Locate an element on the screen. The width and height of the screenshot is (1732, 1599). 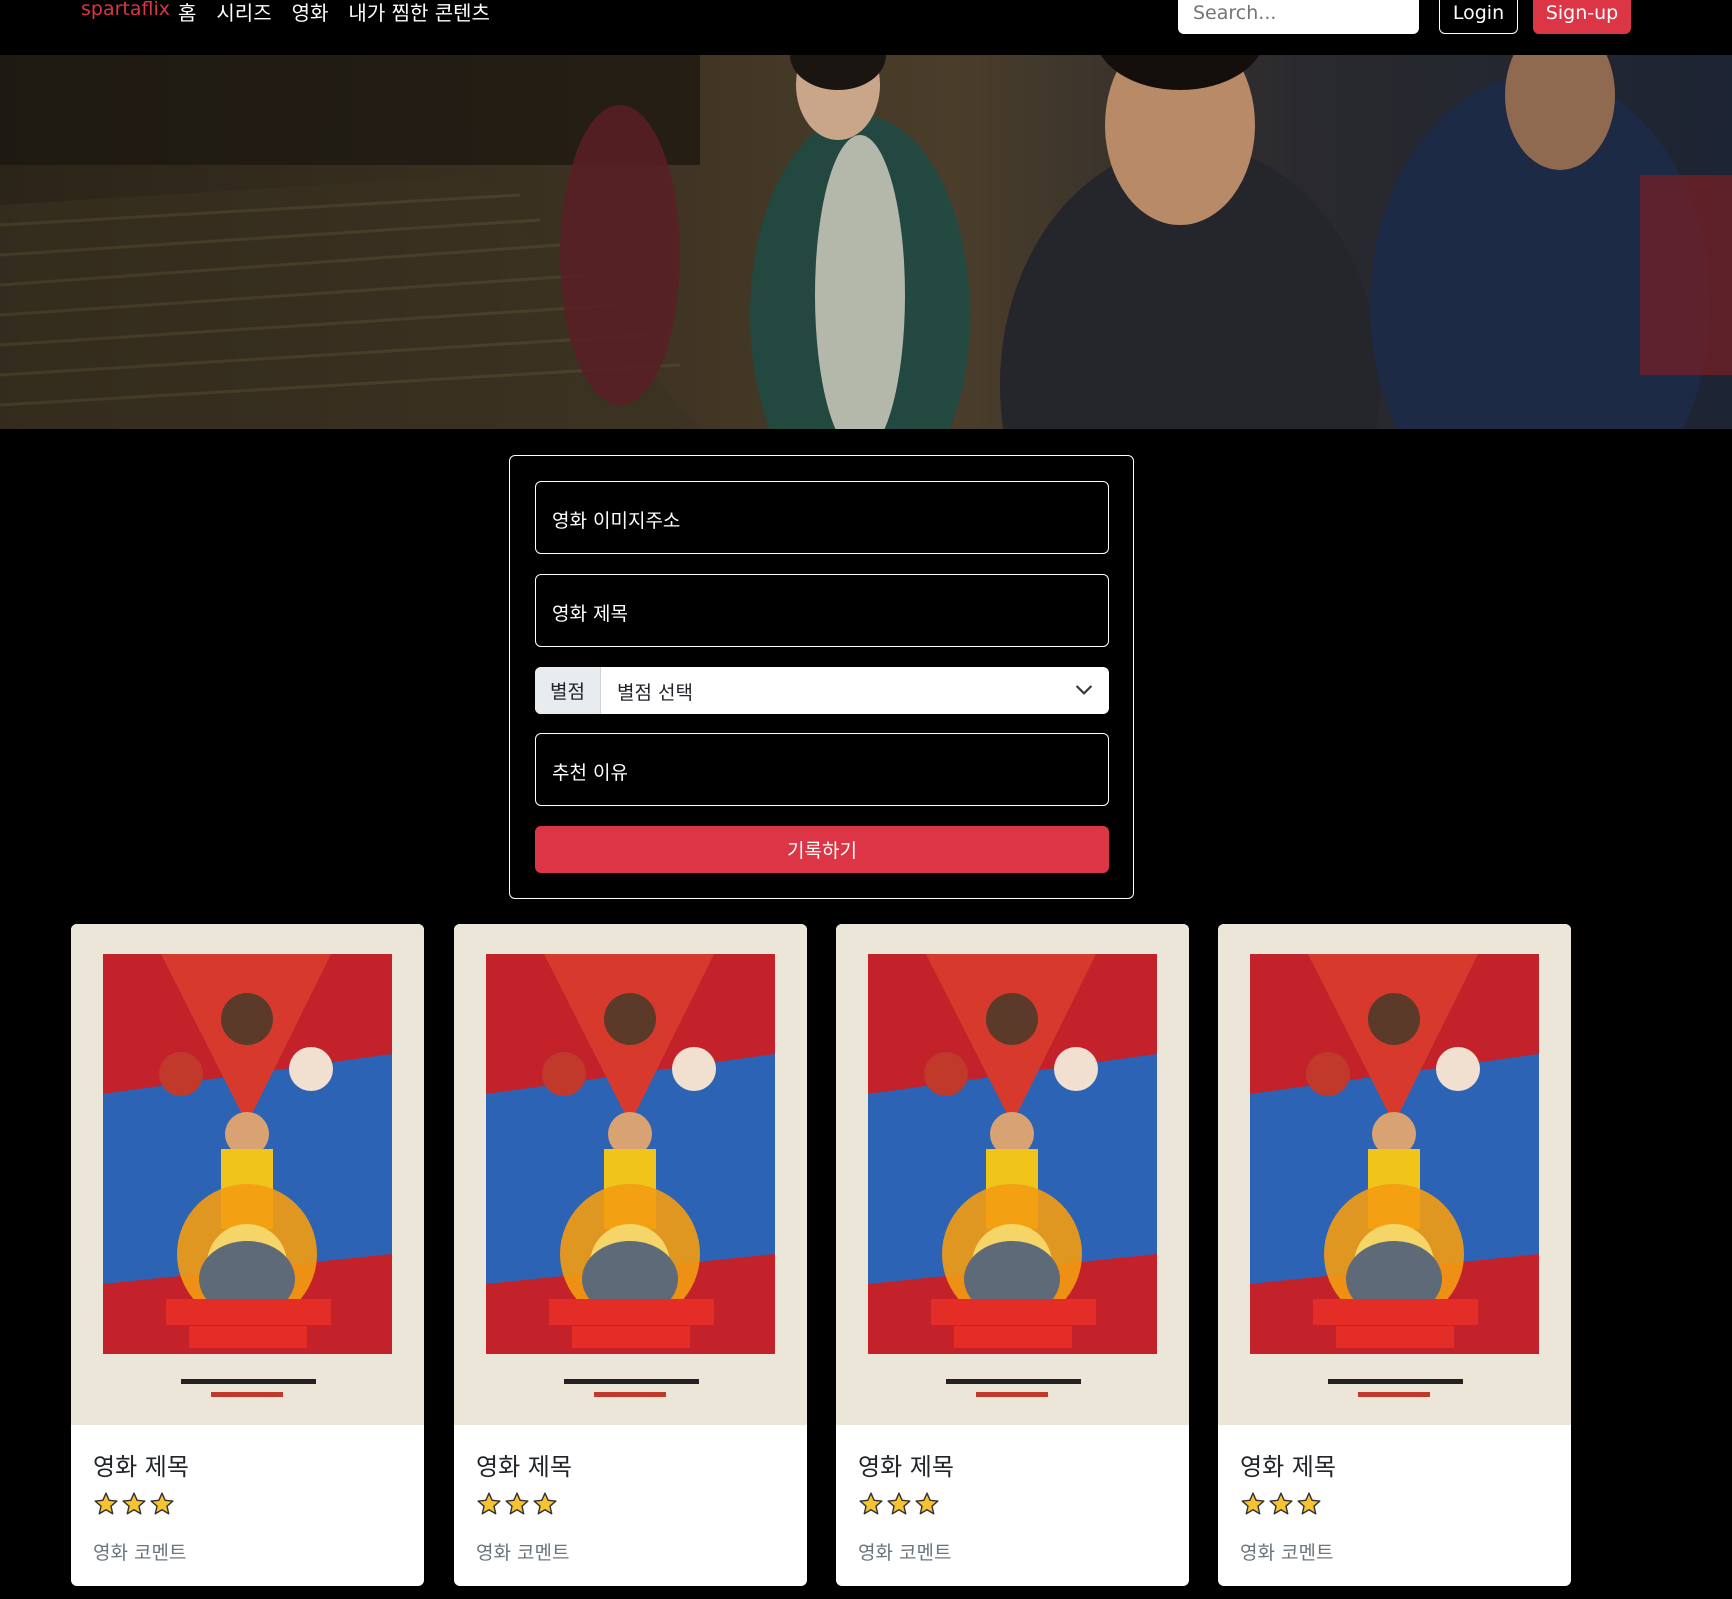
movie-title-field: 영화 제목 is located at coordinates (822, 610).